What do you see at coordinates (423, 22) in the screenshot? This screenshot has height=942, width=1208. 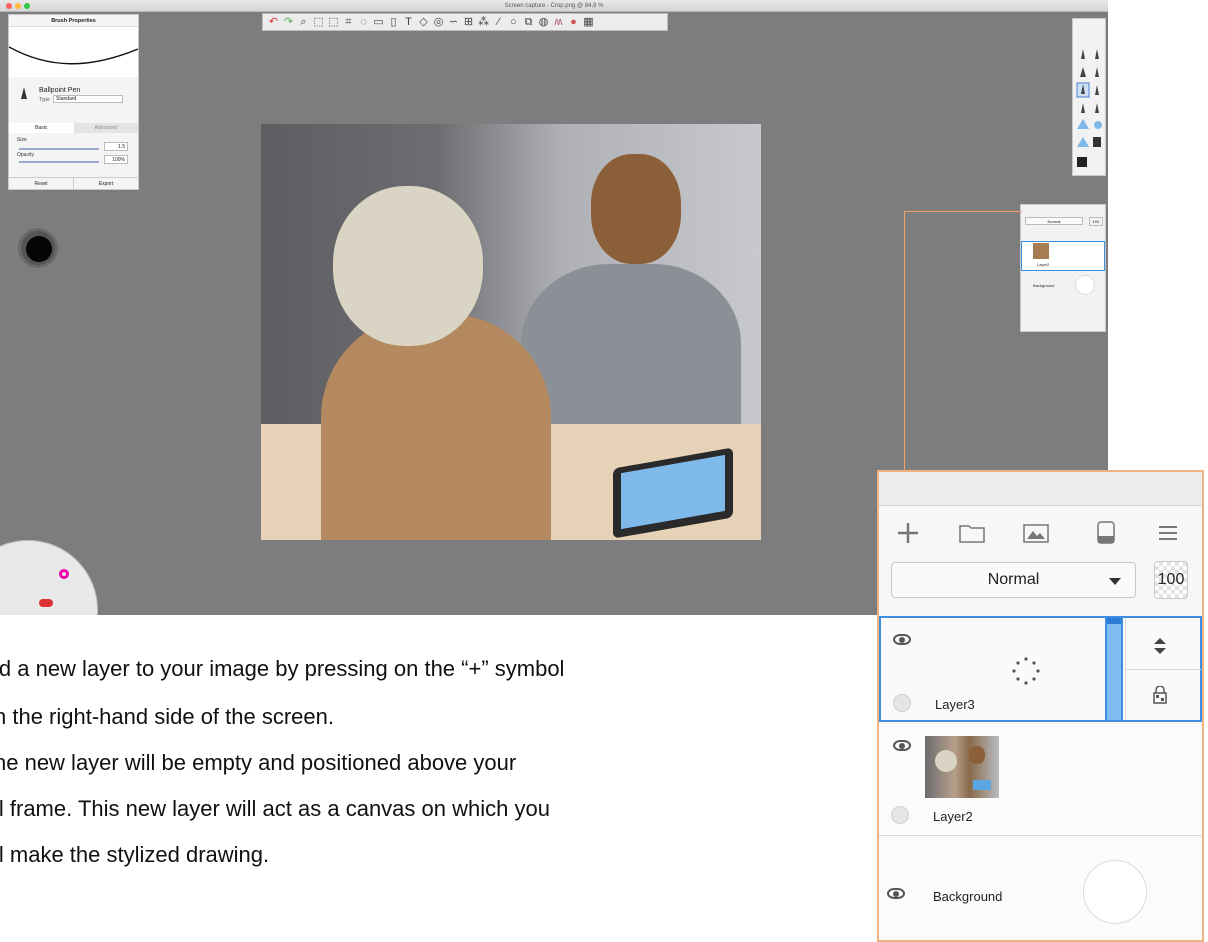 I see `perspective-icon: ◇` at bounding box center [423, 22].